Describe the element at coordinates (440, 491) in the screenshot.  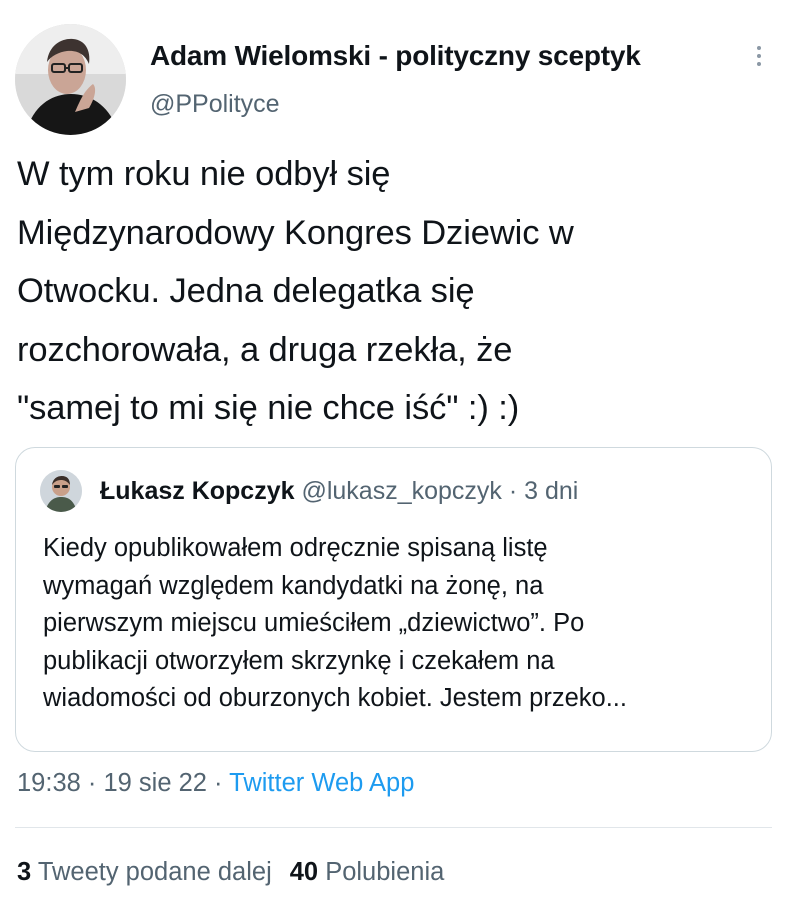
I see `quoted-author-handle: @lukasz_kopczyk · 3 dni` at that location.